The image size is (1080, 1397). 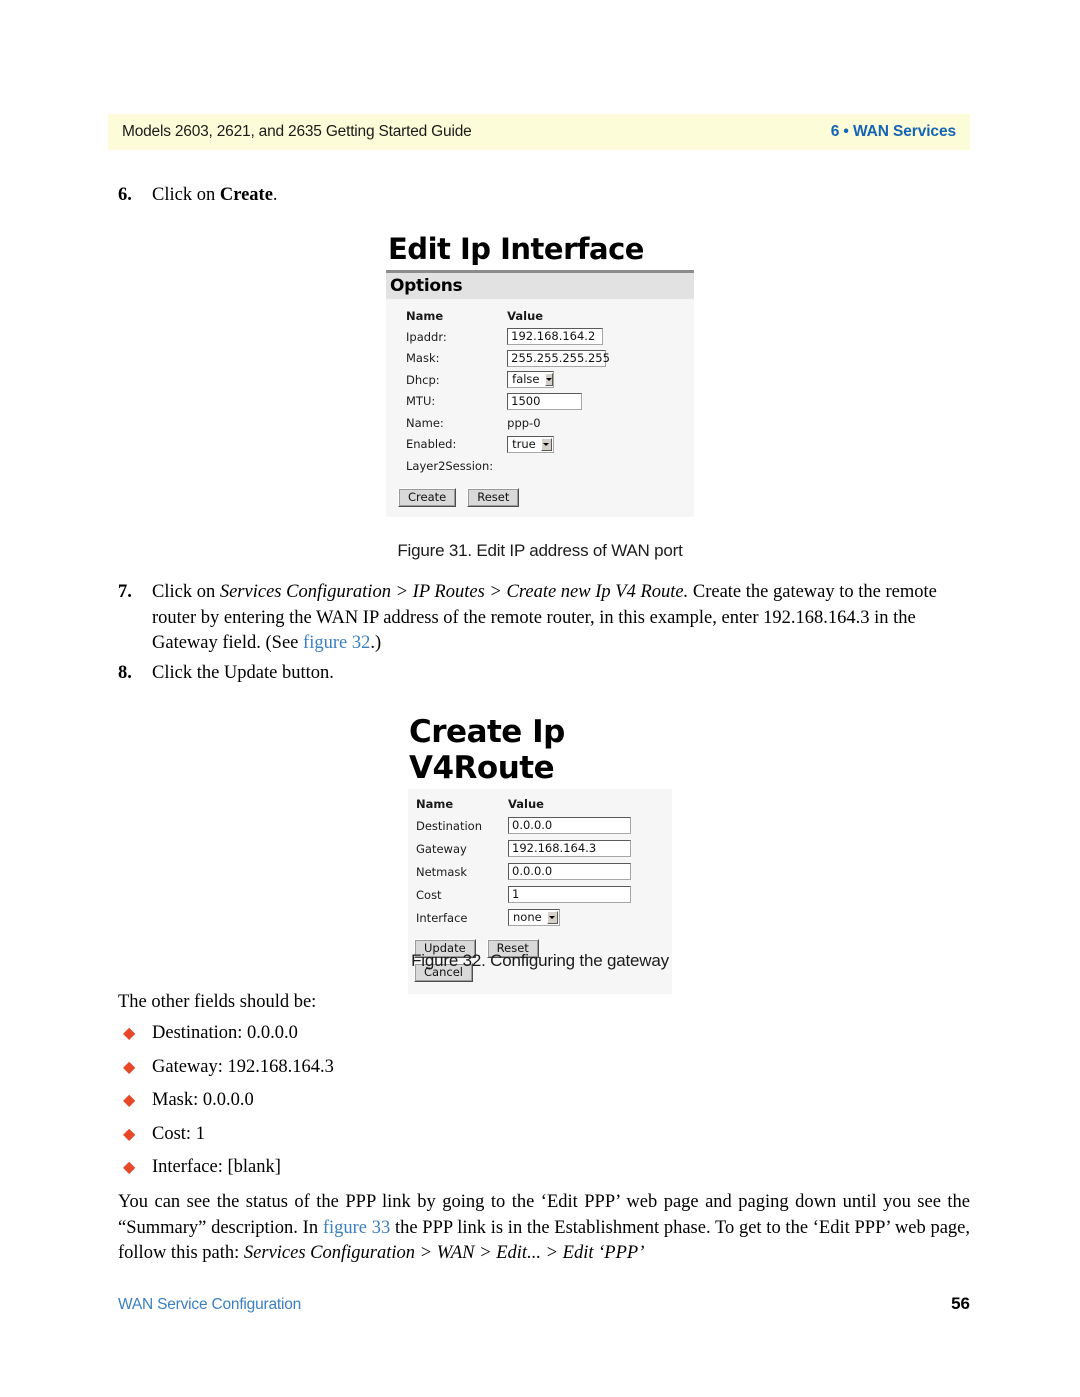 I want to click on bullet-list-item: ◆ Interface: [blank], so click(x=358, y=1174).